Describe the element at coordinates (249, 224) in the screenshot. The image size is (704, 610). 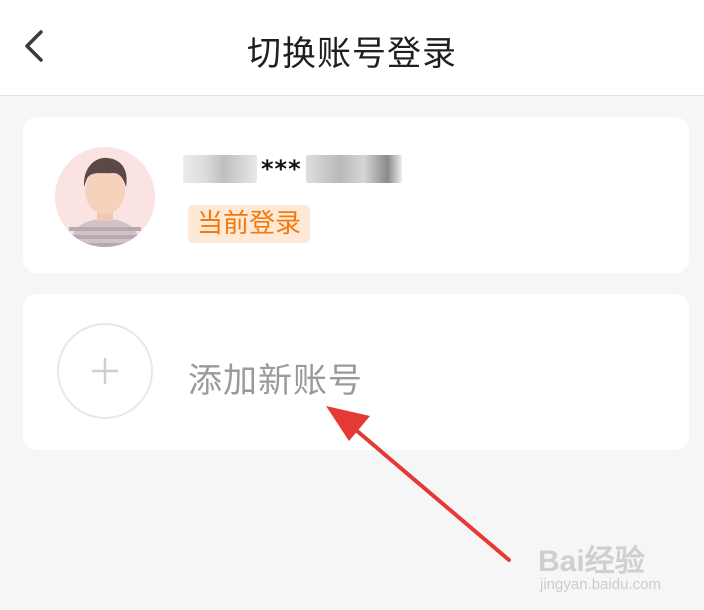
I see `status-badge: 当前登录` at that location.